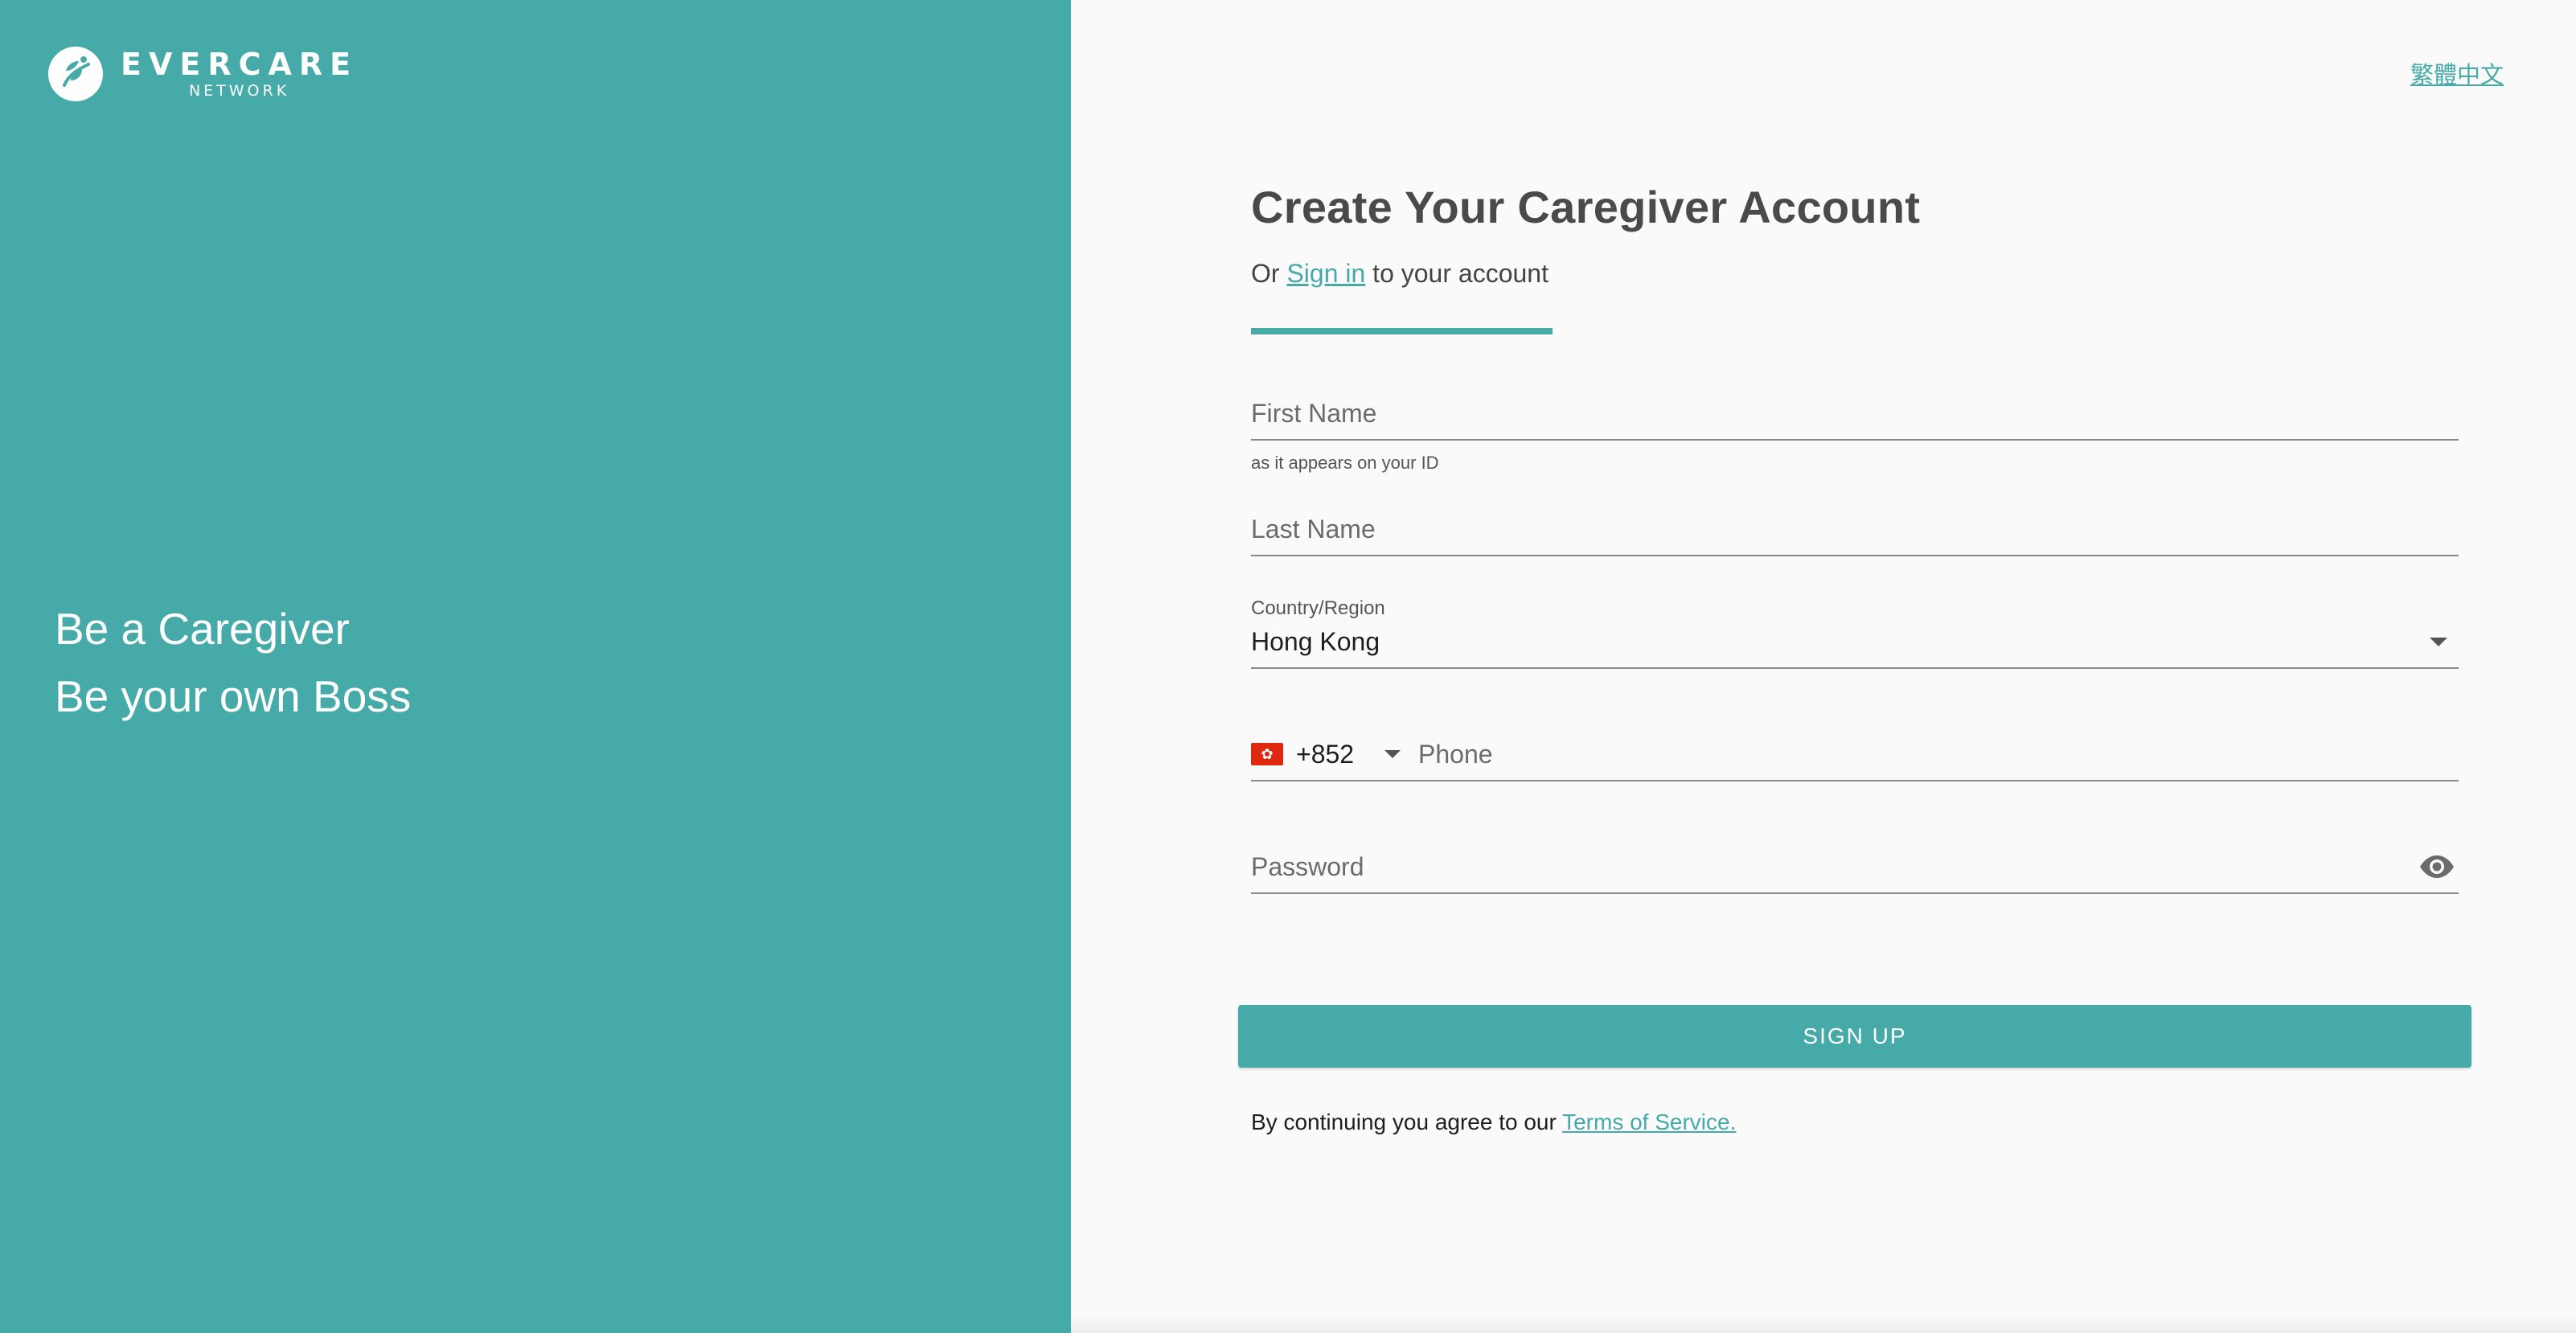  I want to click on country-select: Country/Region Hong Kong, so click(1855, 633).